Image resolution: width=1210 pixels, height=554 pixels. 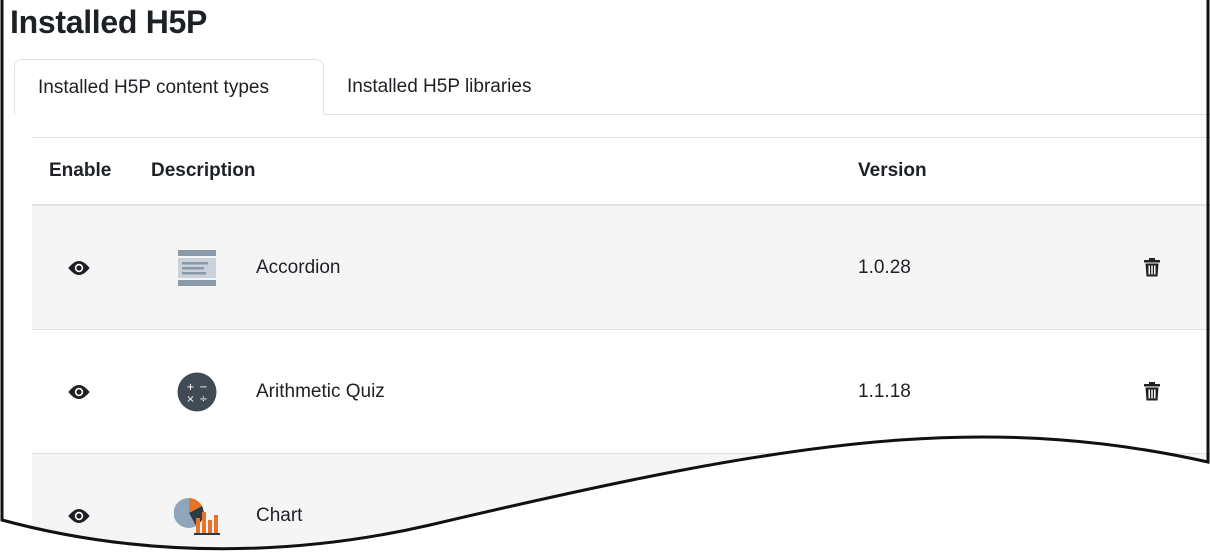 I want to click on content-type-icon: + − × ÷, so click(x=197, y=391).